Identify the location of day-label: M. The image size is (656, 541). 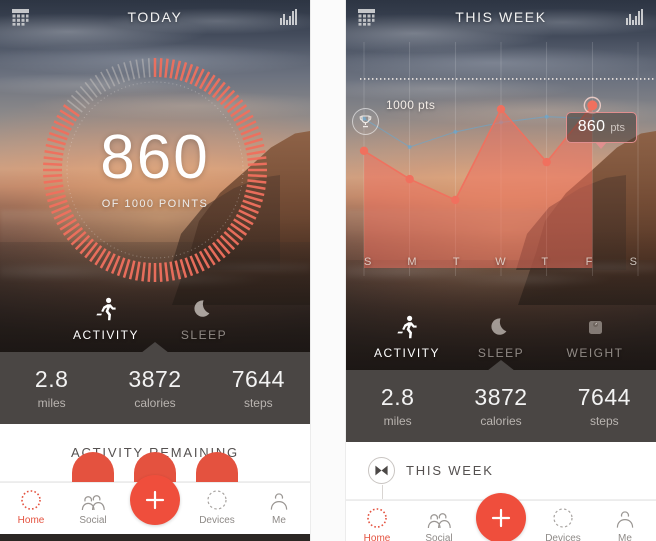
(412, 262).